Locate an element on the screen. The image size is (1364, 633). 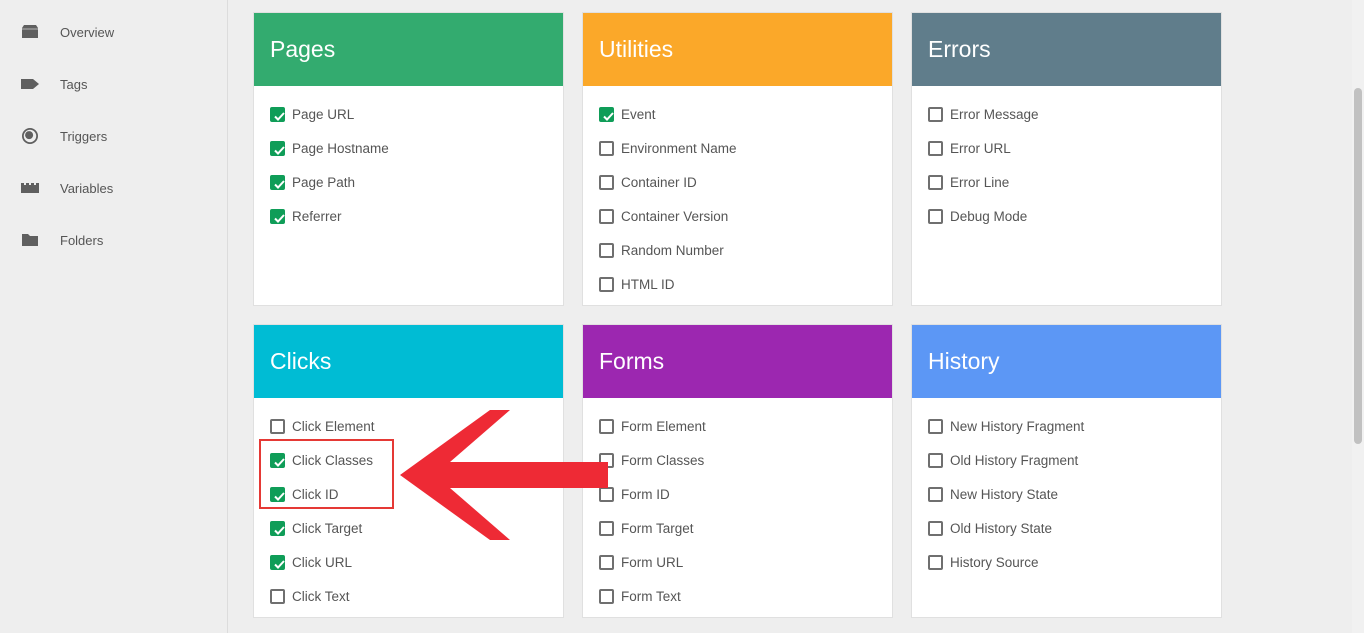
checkbox-row: Click ID is located at coordinates (304, 494).